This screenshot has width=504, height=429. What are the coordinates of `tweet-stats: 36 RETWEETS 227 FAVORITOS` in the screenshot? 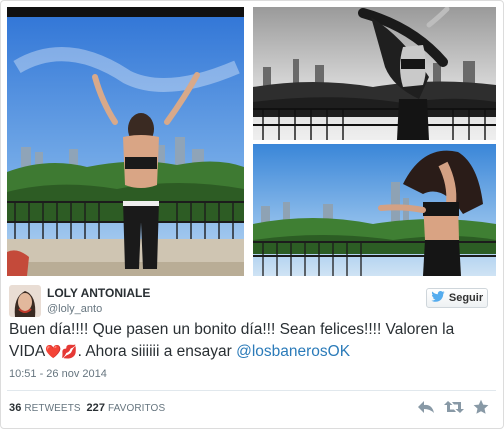 It's located at (87, 408).